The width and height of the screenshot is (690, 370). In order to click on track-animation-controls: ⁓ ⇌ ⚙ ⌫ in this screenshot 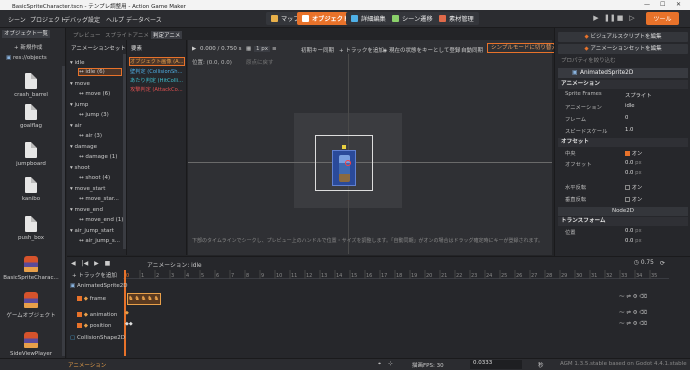, I will do `click(633, 313)`.